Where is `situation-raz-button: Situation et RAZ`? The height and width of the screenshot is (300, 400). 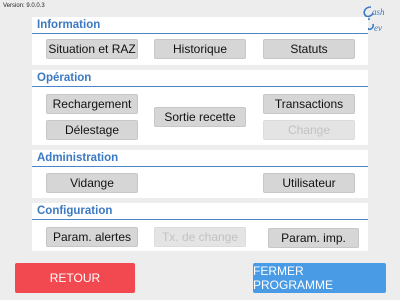 situation-raz-button: Situation et RAZ is located at coordinates (92, 49).